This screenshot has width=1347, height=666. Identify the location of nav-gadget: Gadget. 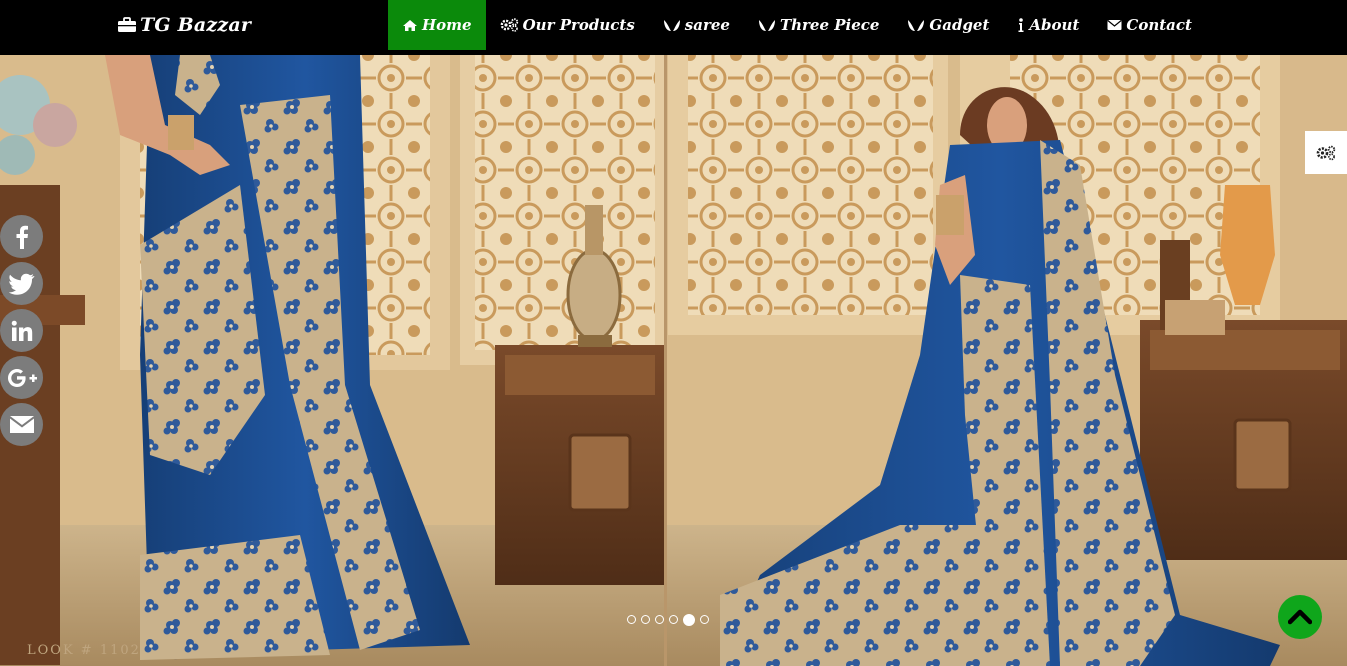
(948, 25).